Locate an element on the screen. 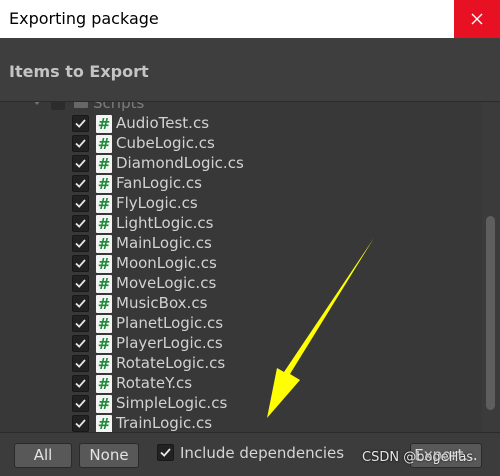  file-row: # FlyLogic.cs is located at coordinates (240, 204).